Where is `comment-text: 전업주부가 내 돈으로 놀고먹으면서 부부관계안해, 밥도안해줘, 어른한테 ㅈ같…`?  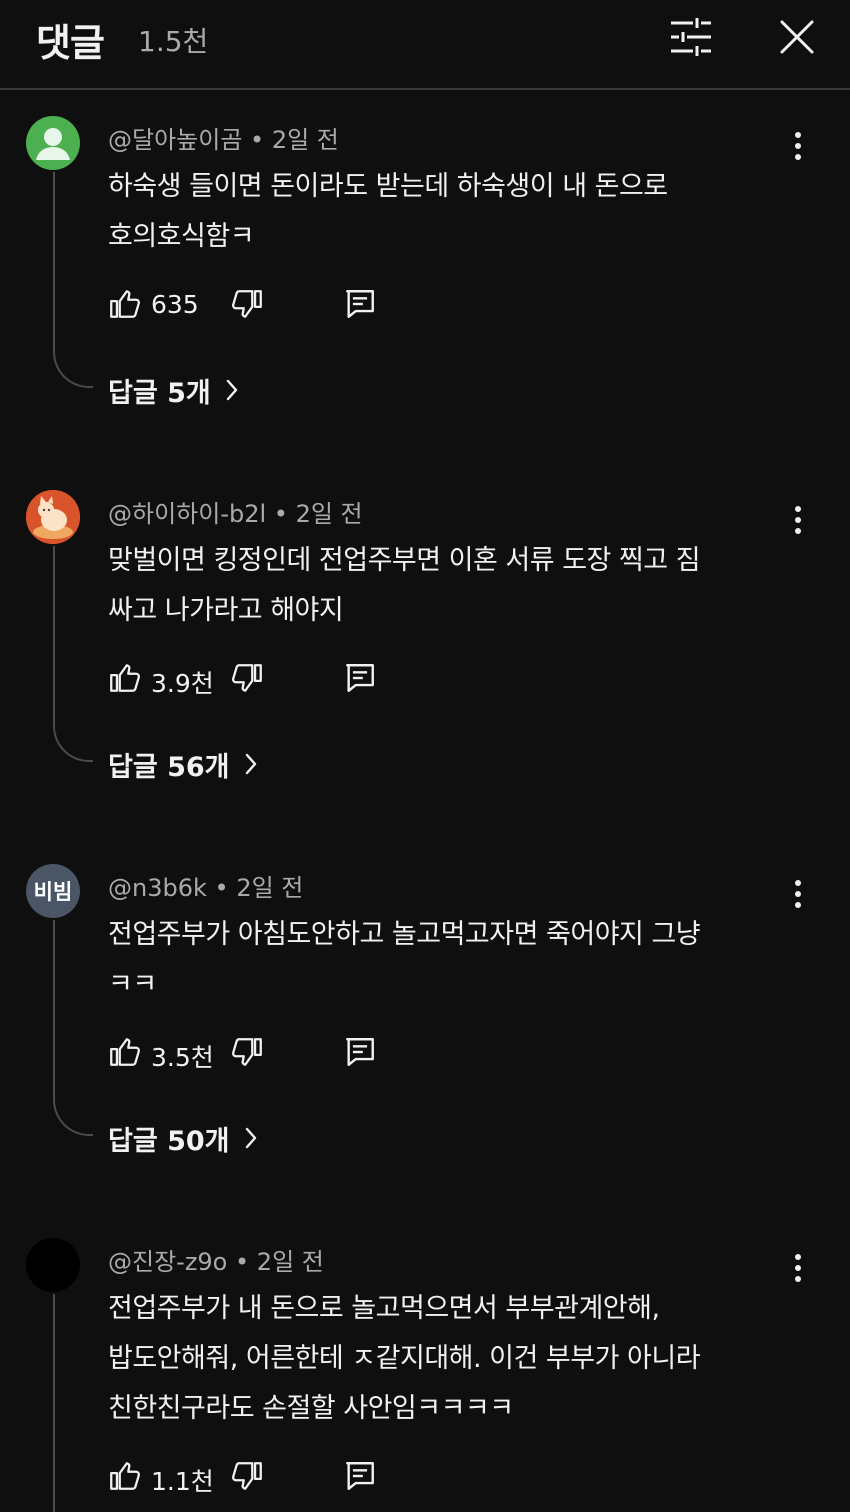
comment-text: 전업주부가 내 돈으로 놀고먹으면서 부부관계안해, 밥도안해줘, 어른한테 ㅈ같… is located at coordinates (438, 1359).